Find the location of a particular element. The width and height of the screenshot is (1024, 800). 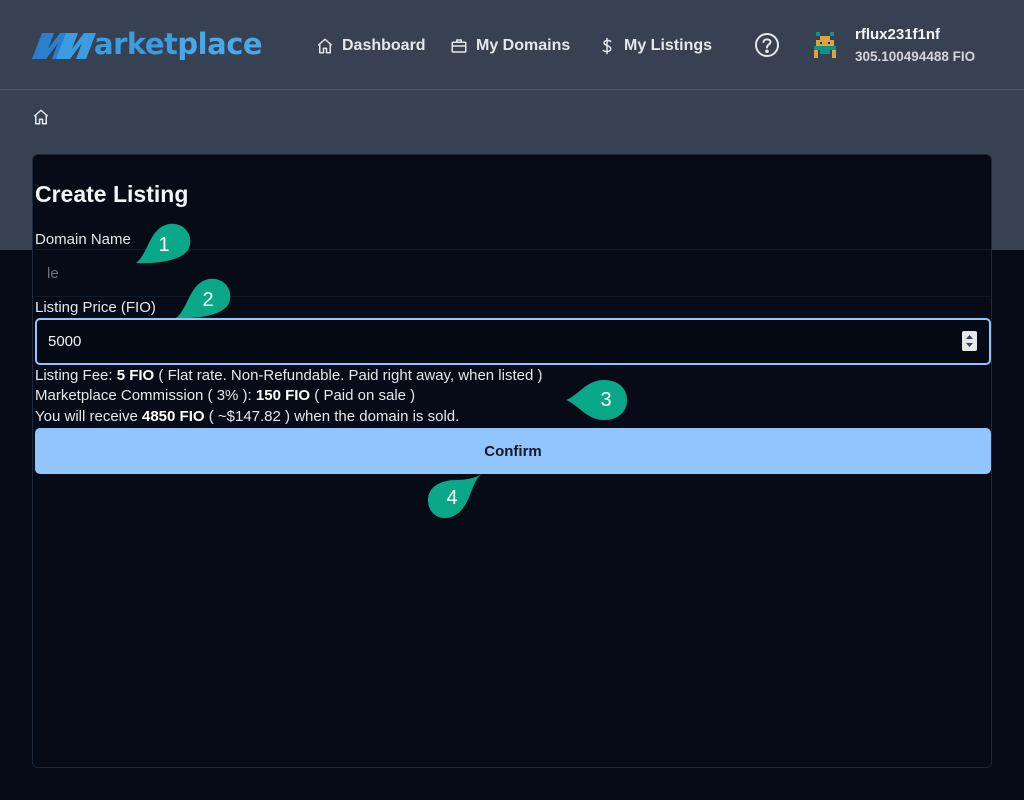

annotation-marker-3: 3 is located at coordinates (598, 400).